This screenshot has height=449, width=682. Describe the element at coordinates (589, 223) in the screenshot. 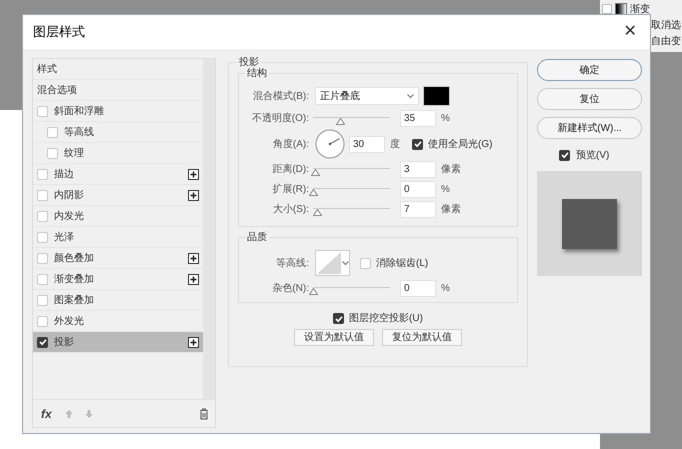

I see `shadow-preview-square` at that location.